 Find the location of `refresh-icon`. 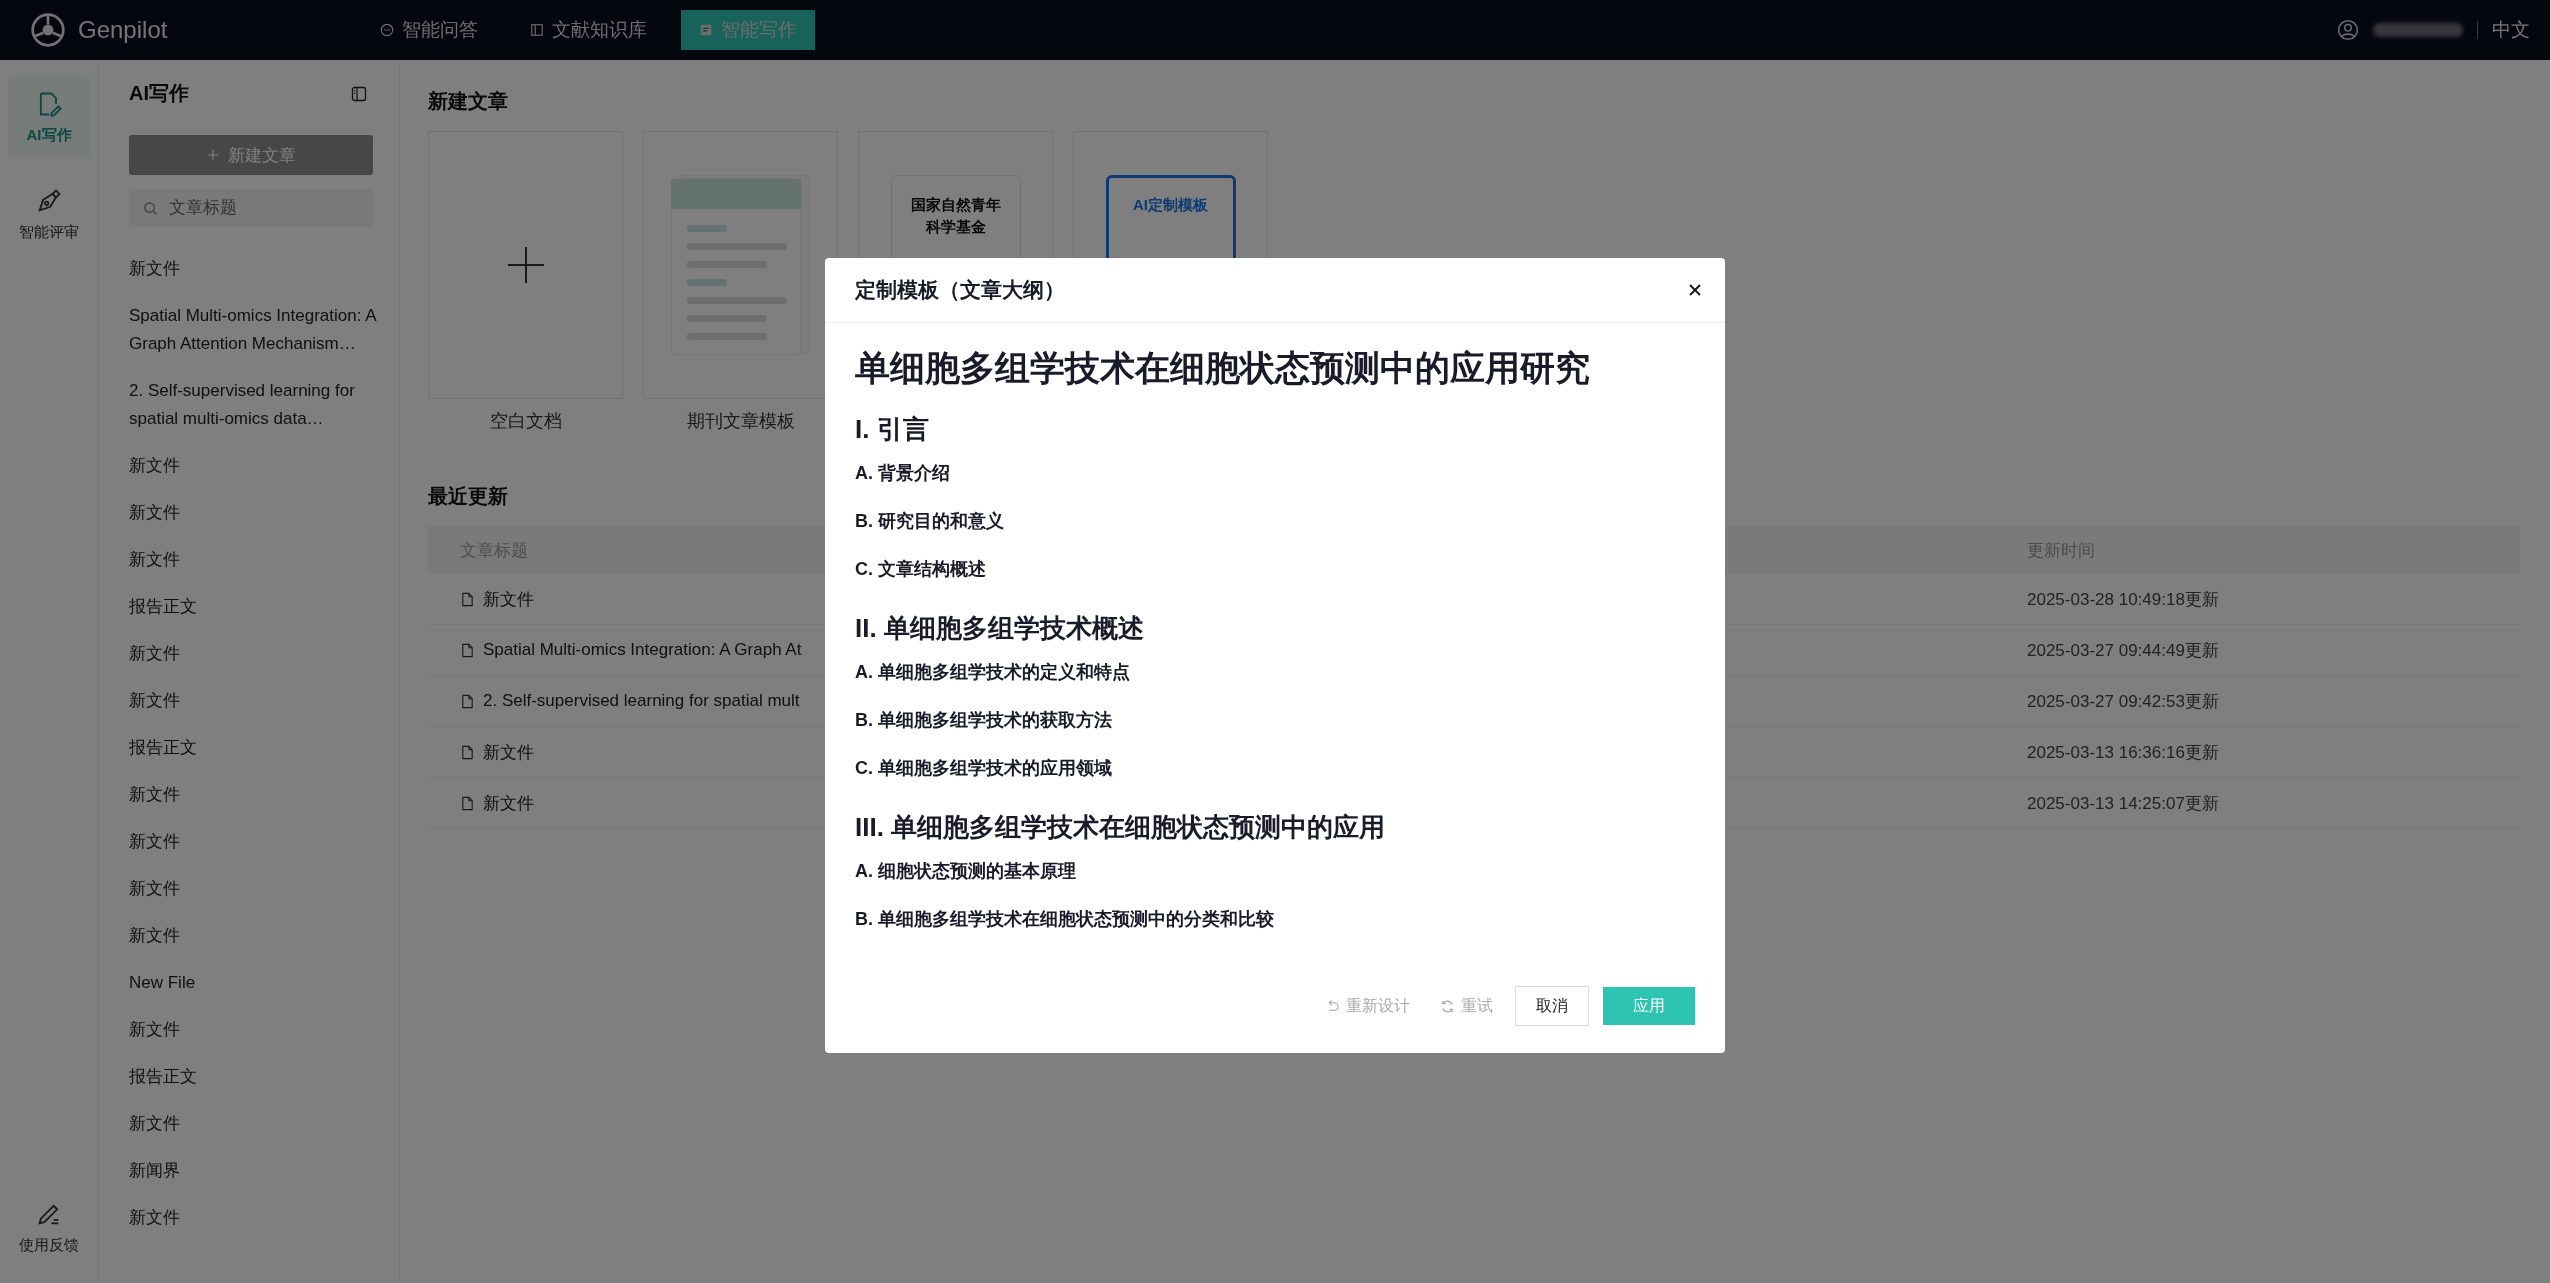

refresh-icon is located at coordinates (1447, 1006).